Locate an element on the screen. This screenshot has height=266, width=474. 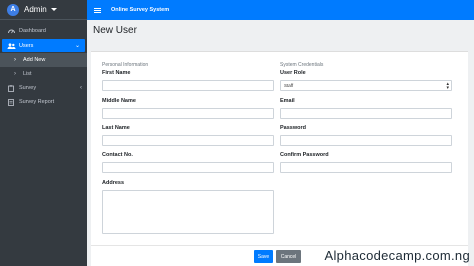
clipboard-icon is located at coordinates (11, 88).